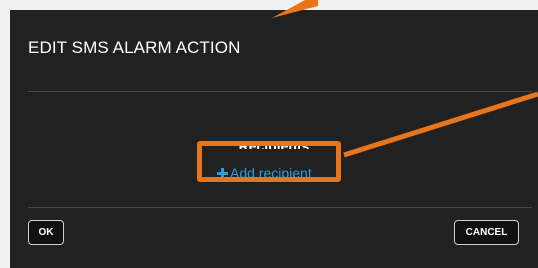  What do you see at coordinates (134, 47) in the screenshot?
I see `dialog-title: EDIT SMS ALARM ACTION` at bounding box center [134, 47].